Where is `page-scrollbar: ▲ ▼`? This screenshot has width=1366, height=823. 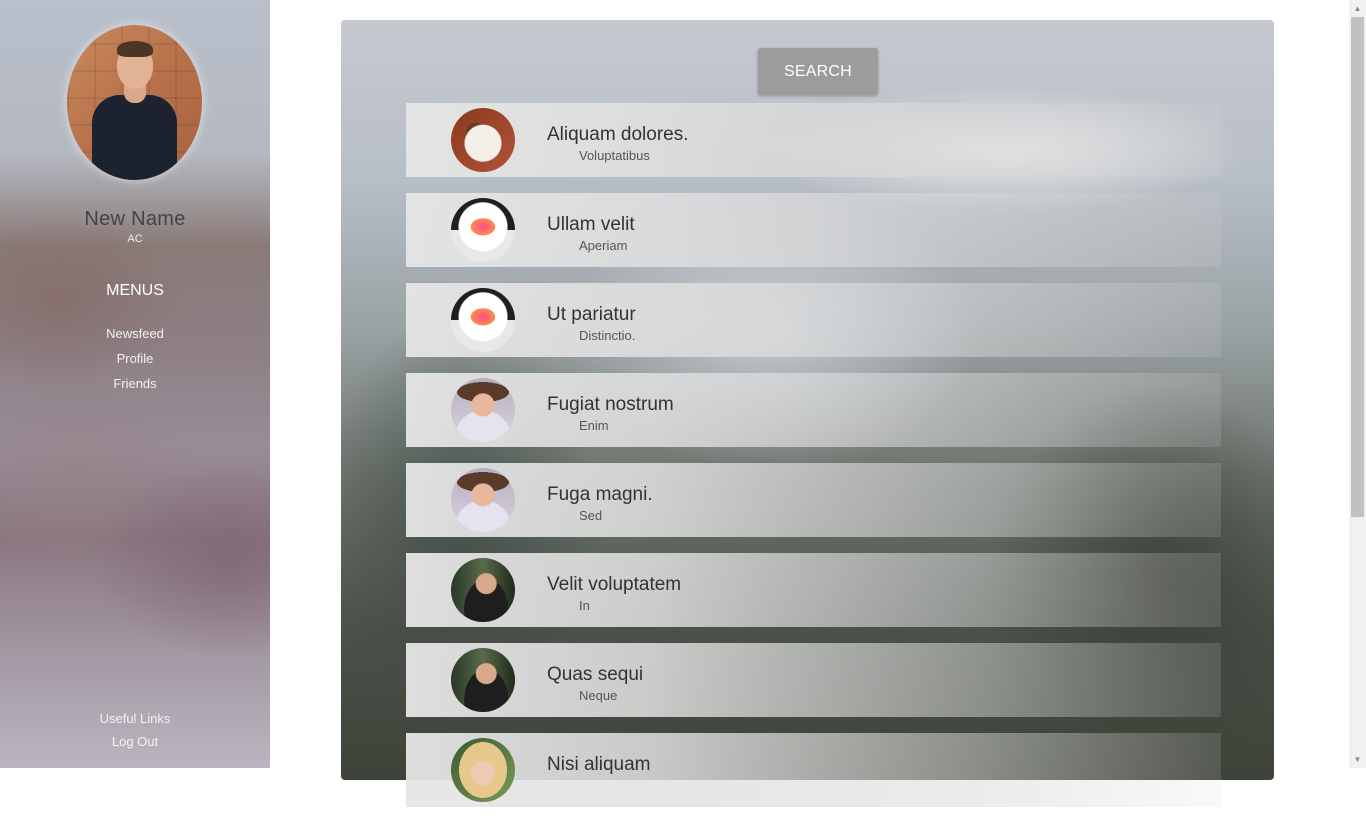
page-scrollbar: ▲ ▼ is located at coordinates (1357, 384).